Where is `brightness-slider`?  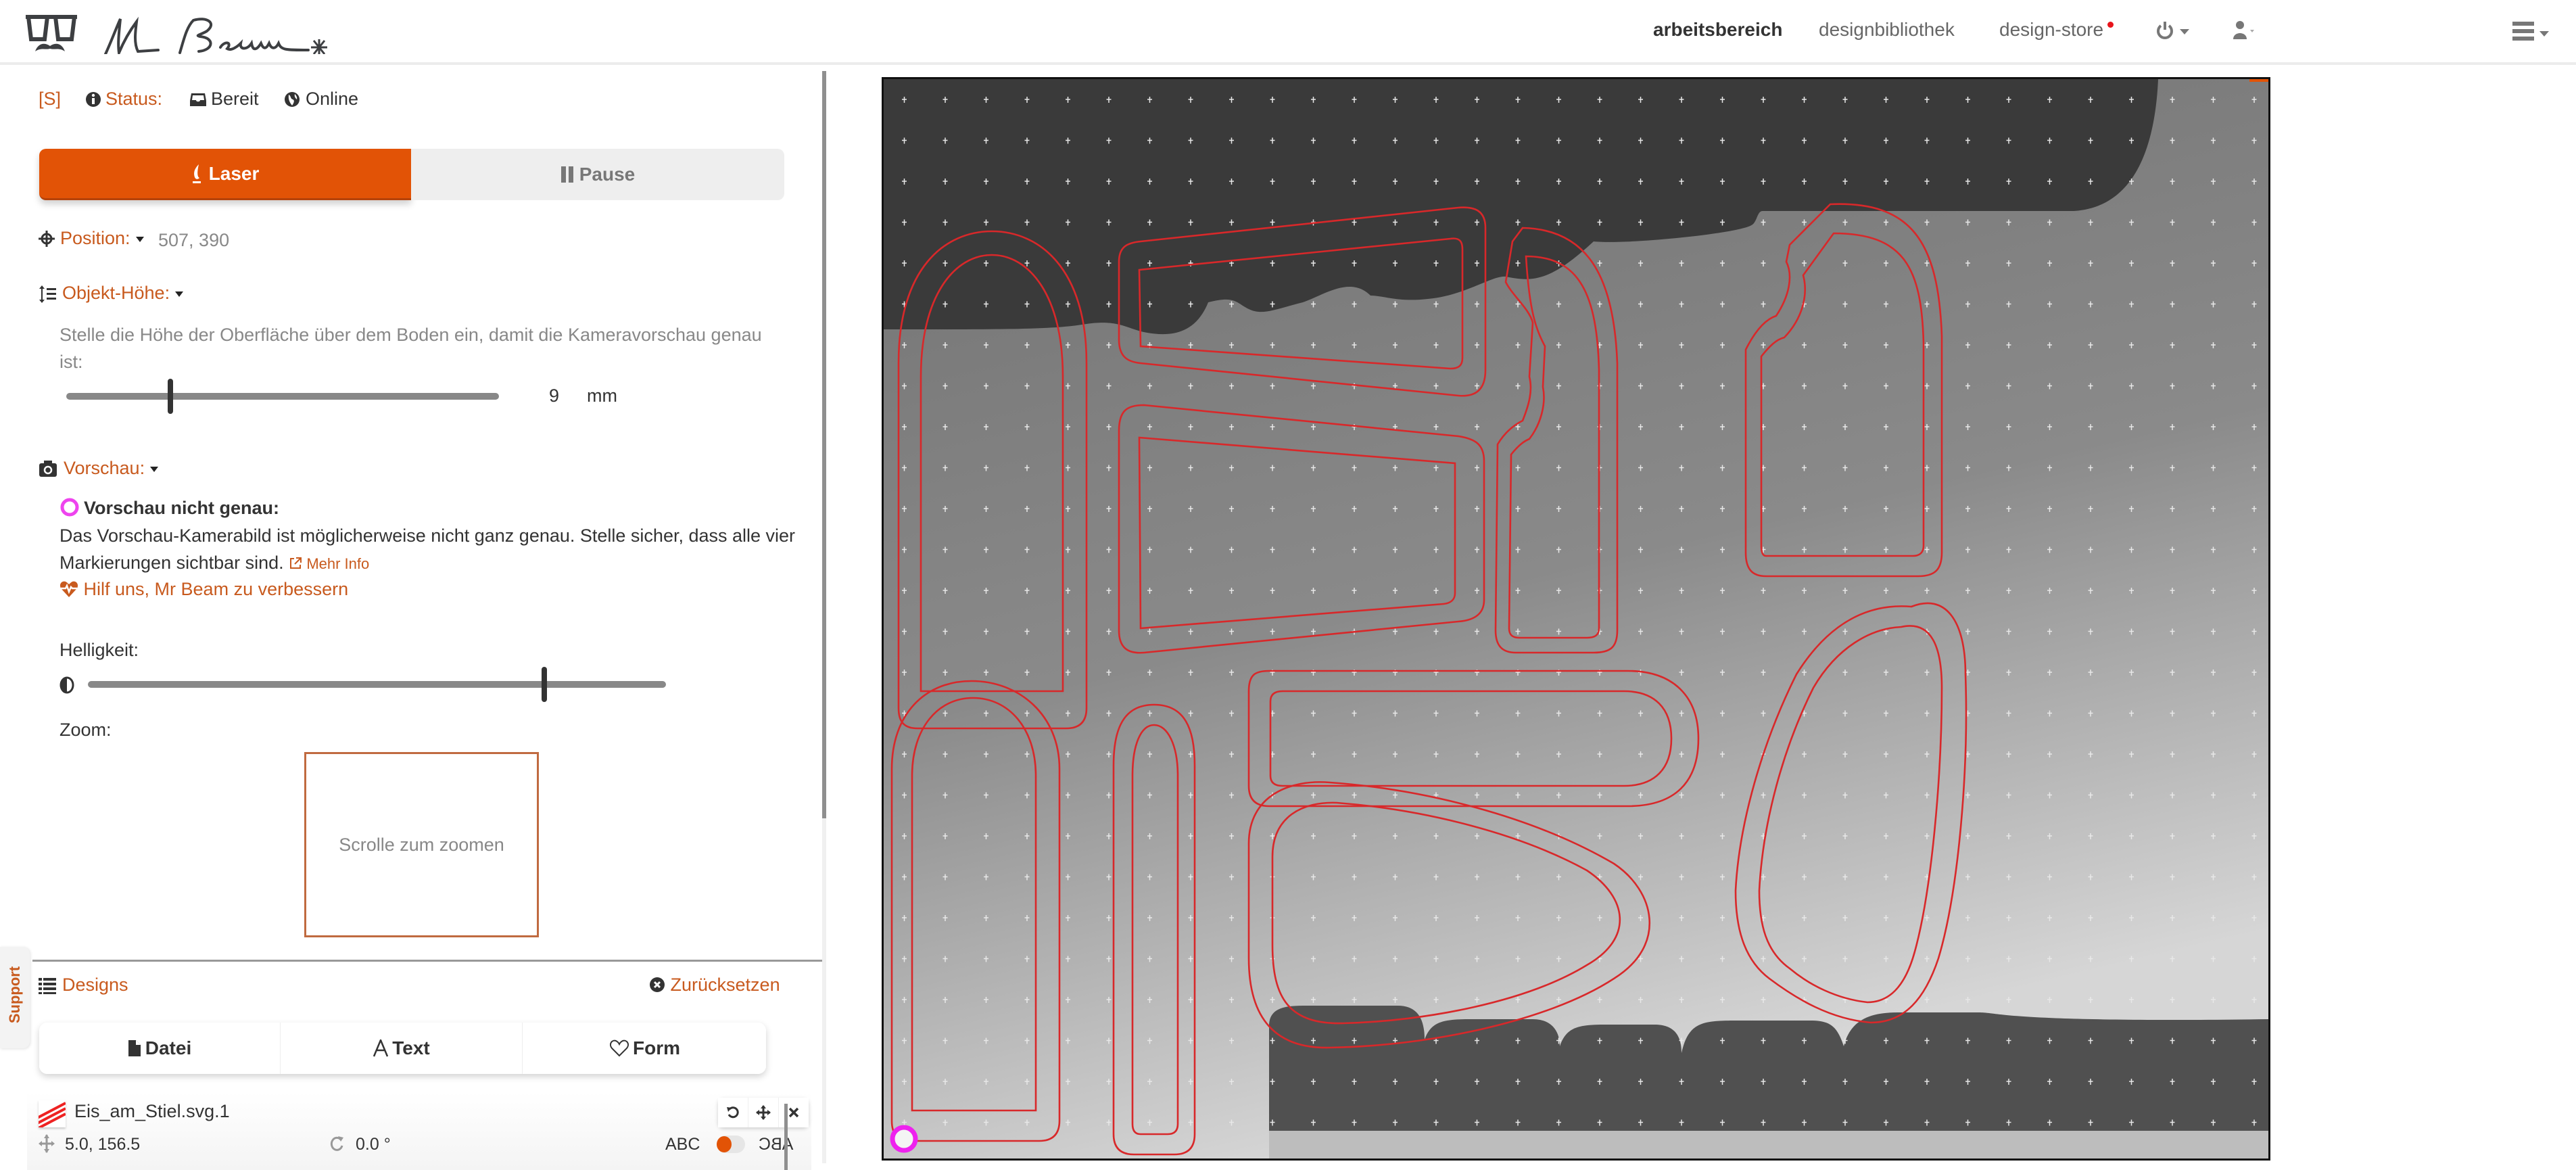 brightness-slider is located at coordinates (377, 685).